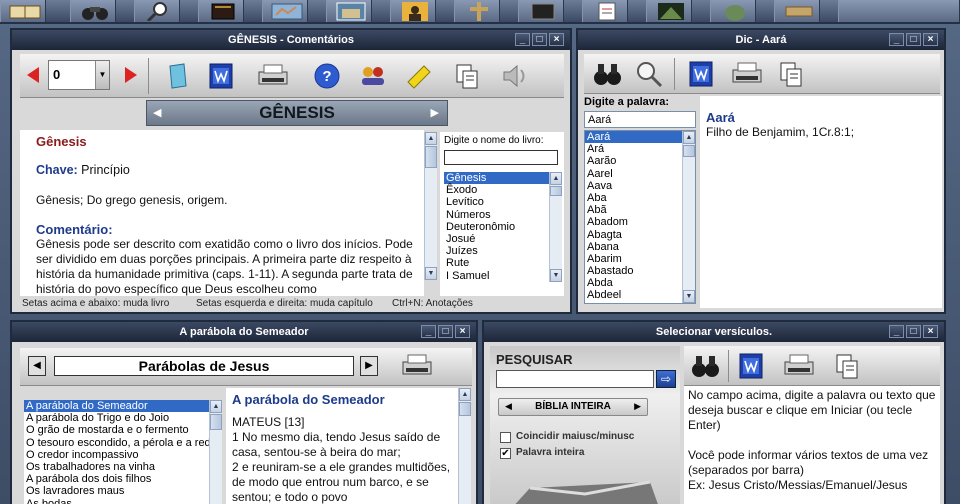  What do you see at coordinates (503, 239) in the screenshot?
I see `book-list-item: Josué` at bounding box center [503, 239].